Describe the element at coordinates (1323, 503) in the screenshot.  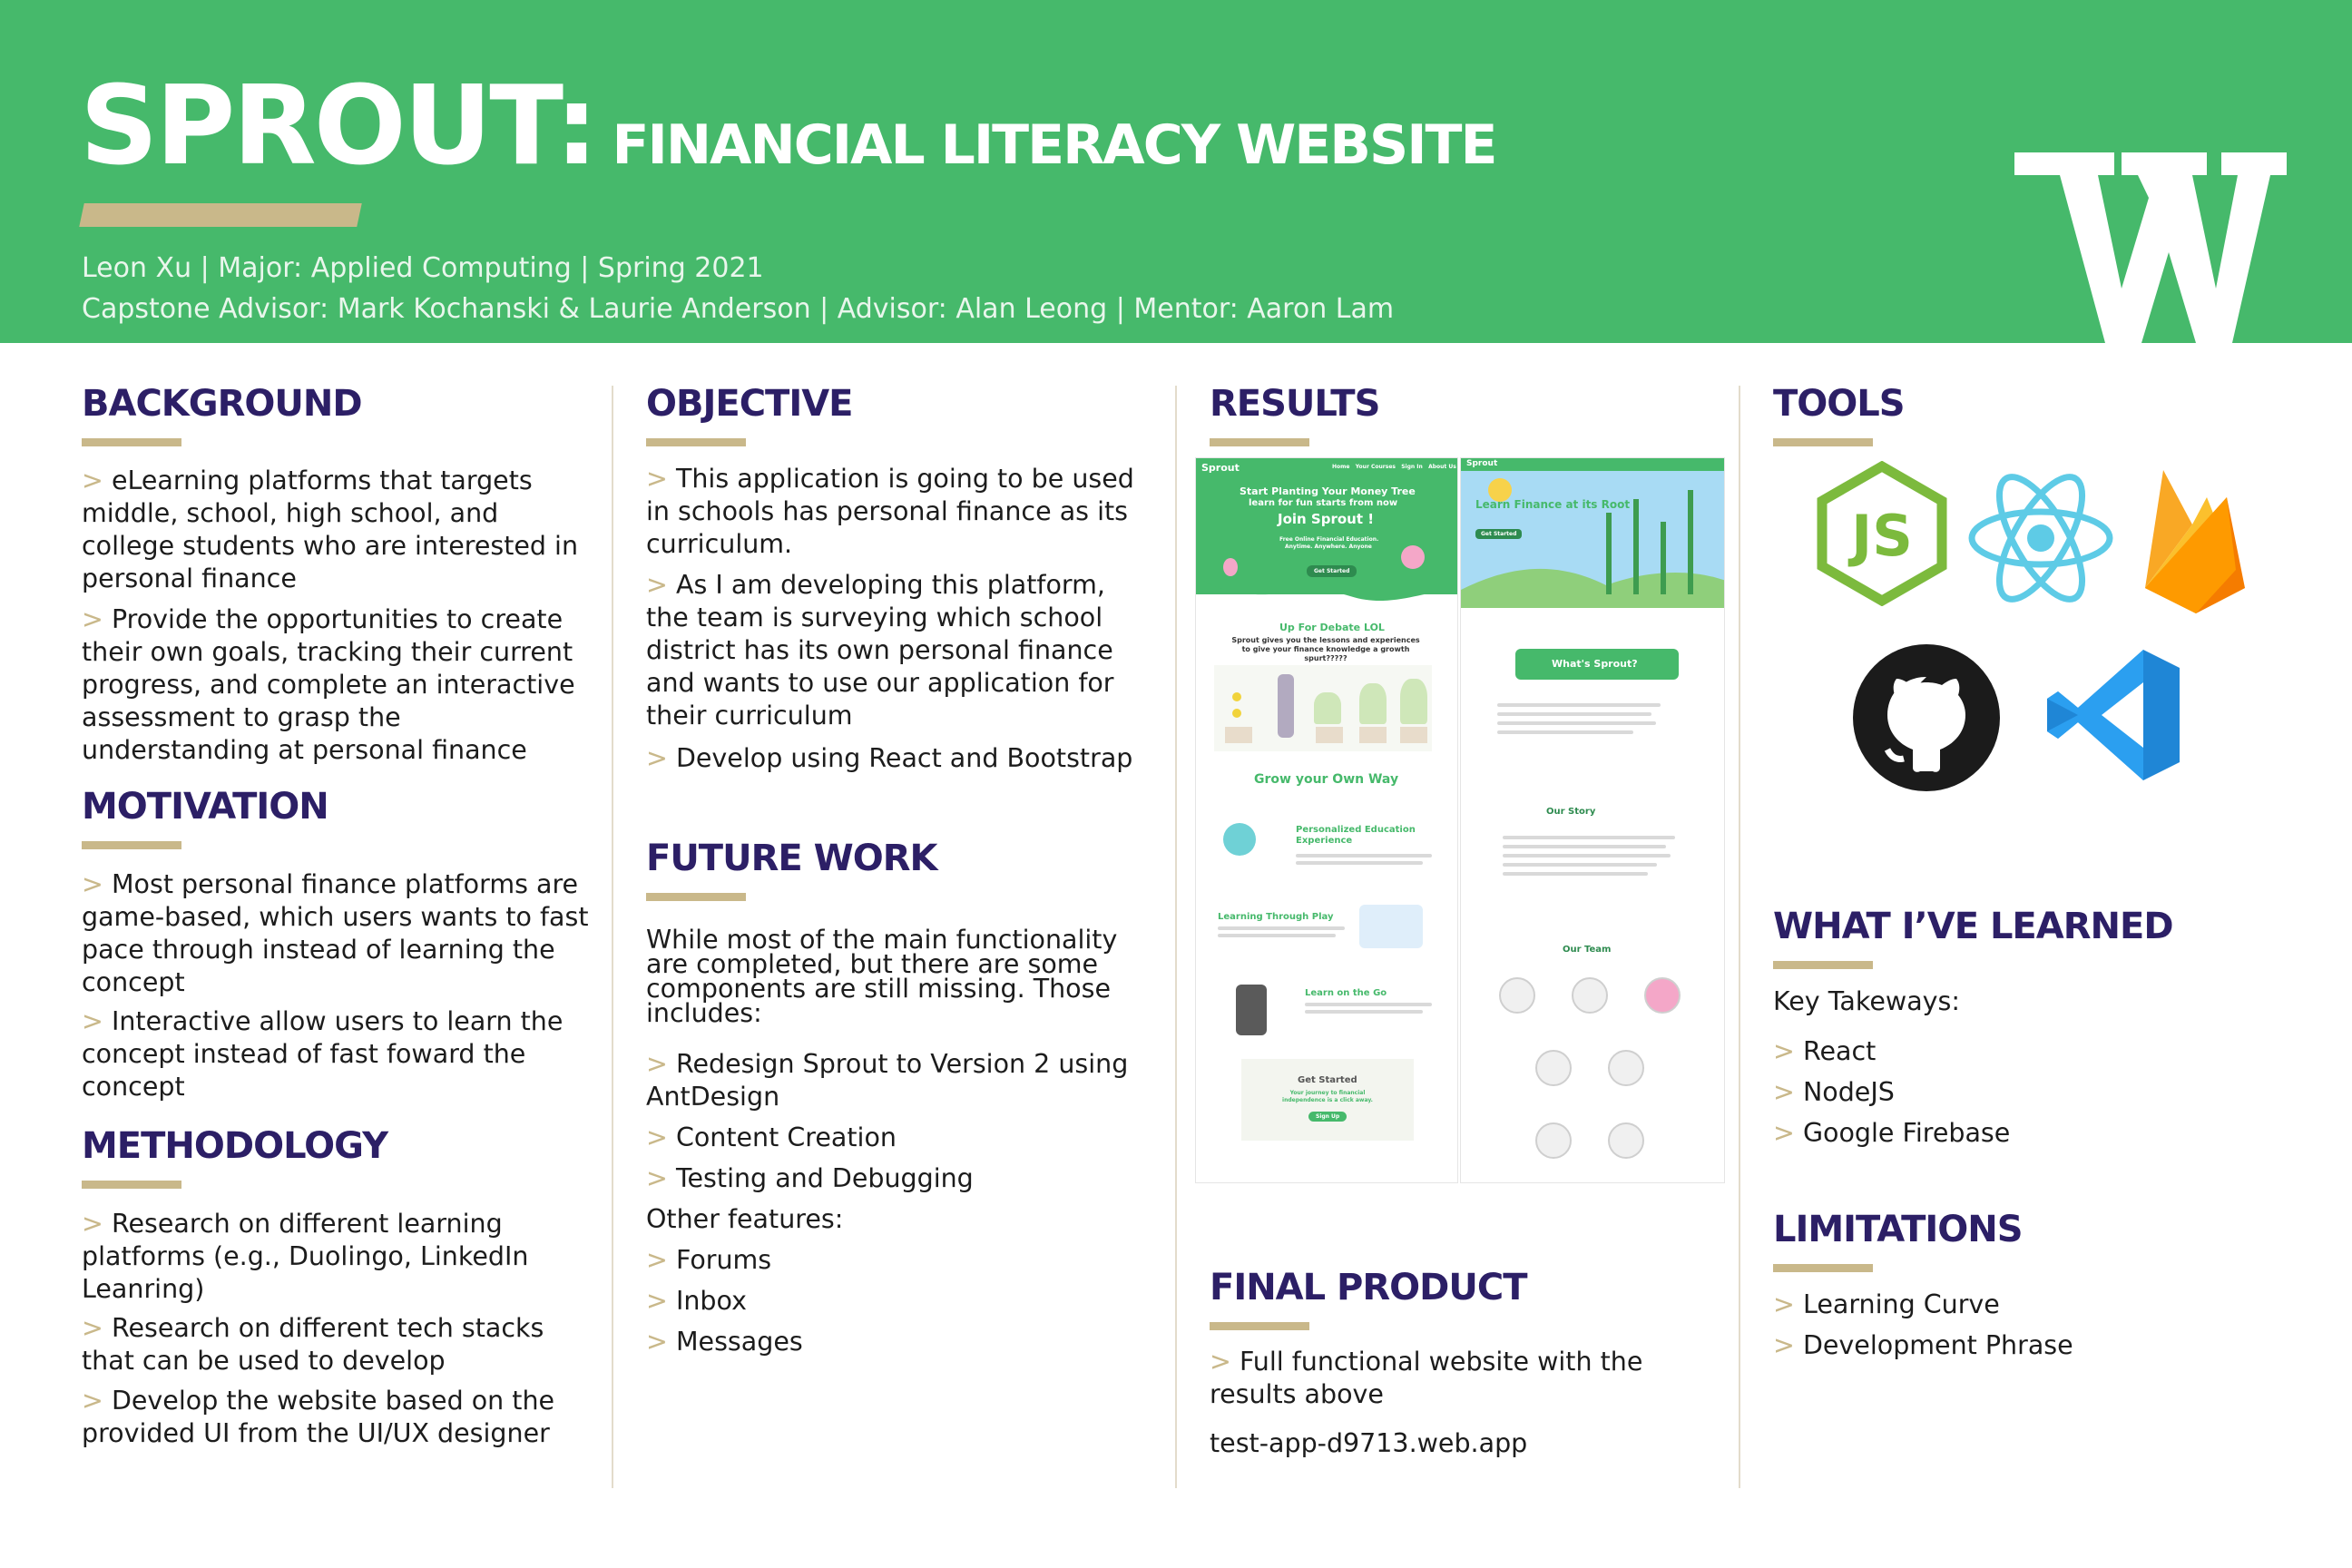
I see `mock-hero-line2: learn for fun starts from now` at that location.